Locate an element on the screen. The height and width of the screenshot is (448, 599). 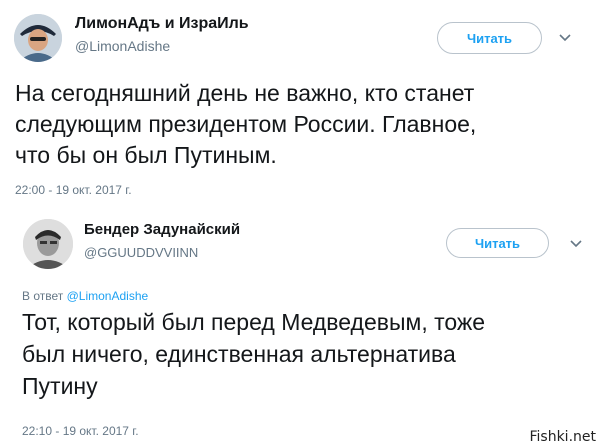
reply-to-line: В ответ @LimonAdishe is located at coordinates (85, 296).